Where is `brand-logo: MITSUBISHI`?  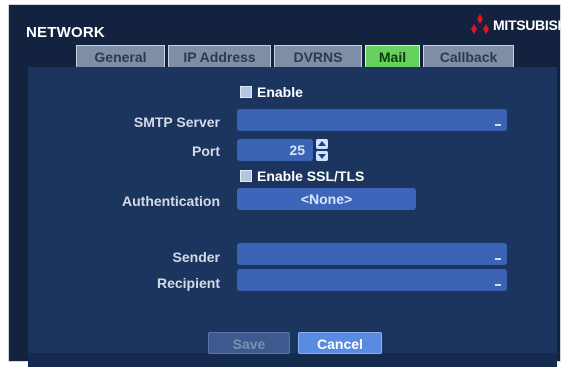
brand-logo: MITSUBISHI is located at coordinates (516, 25).